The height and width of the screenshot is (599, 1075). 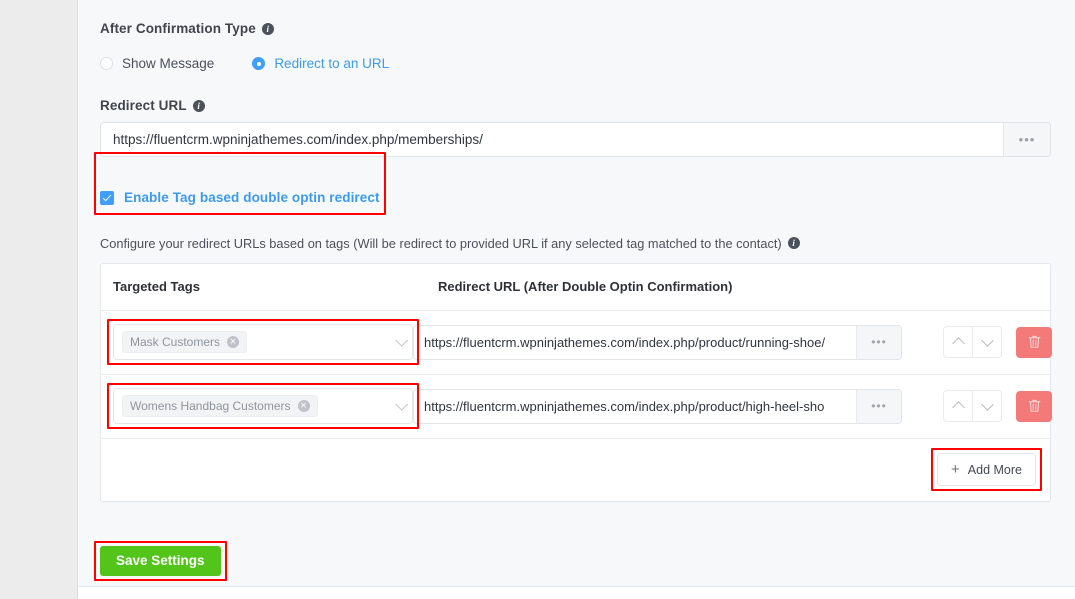 I want to click on cell-targeted-tags: Womens Handbag Customers ×, so click(x=263, y=406).